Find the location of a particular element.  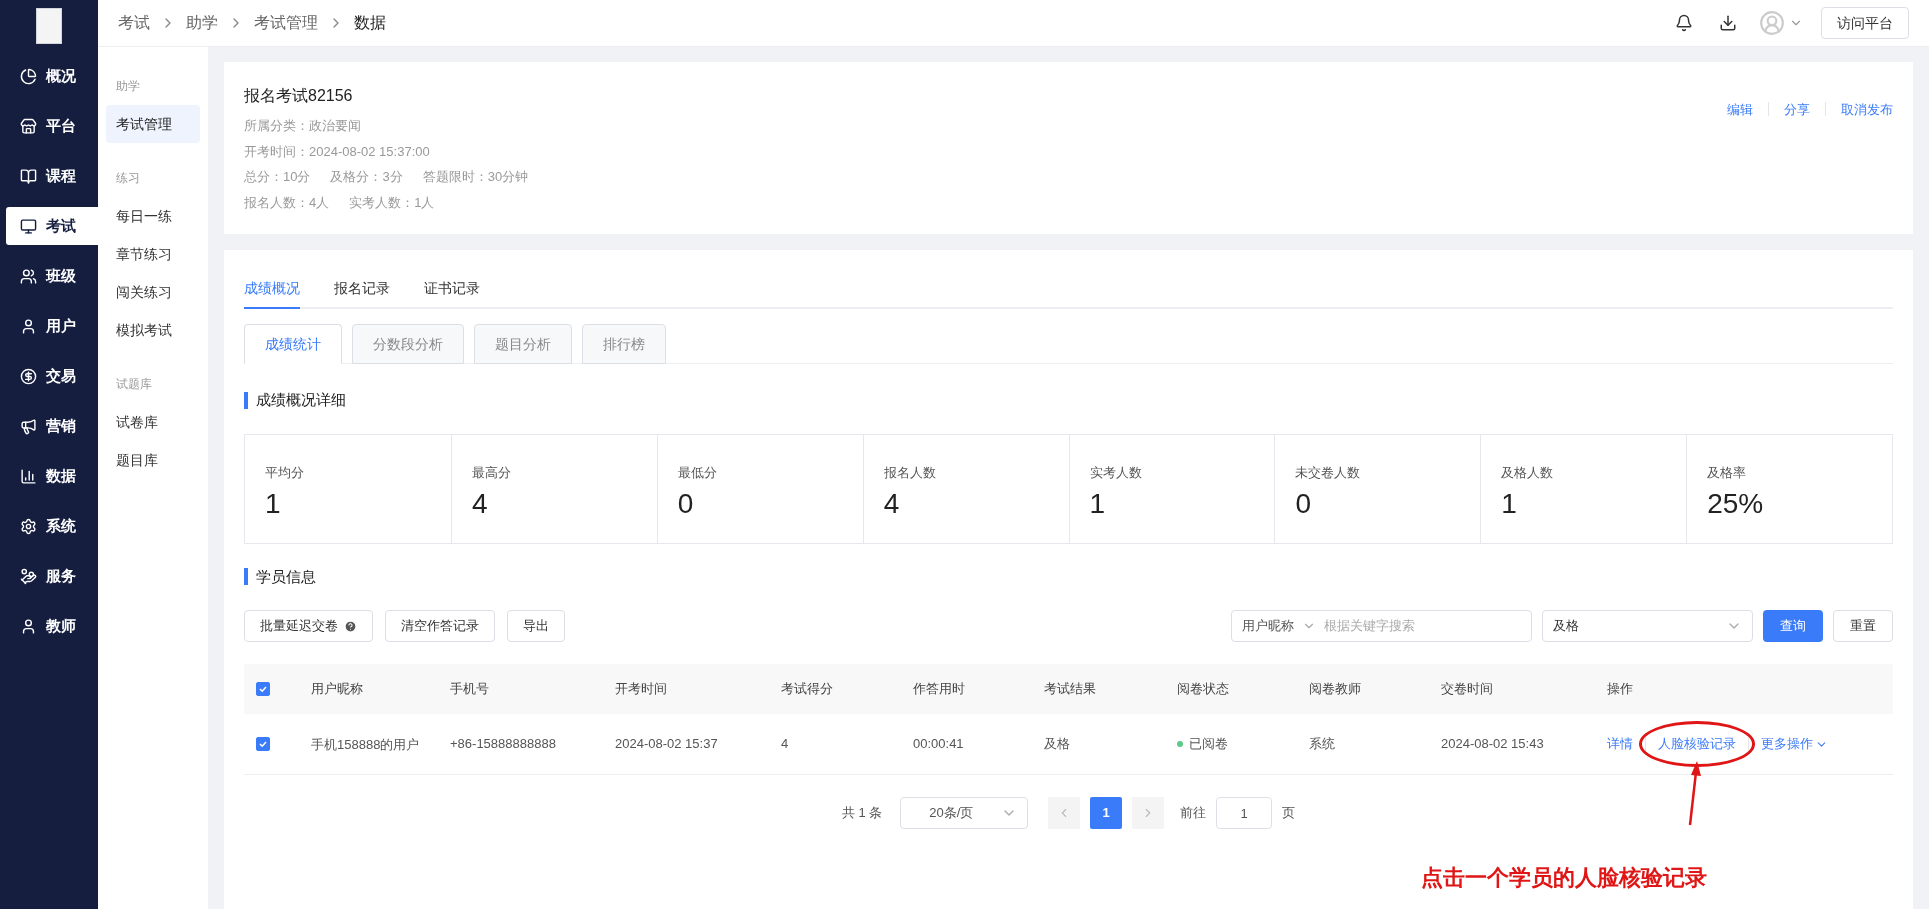

breadcrumb-item: 数据 is located at coordinates (370, 23).